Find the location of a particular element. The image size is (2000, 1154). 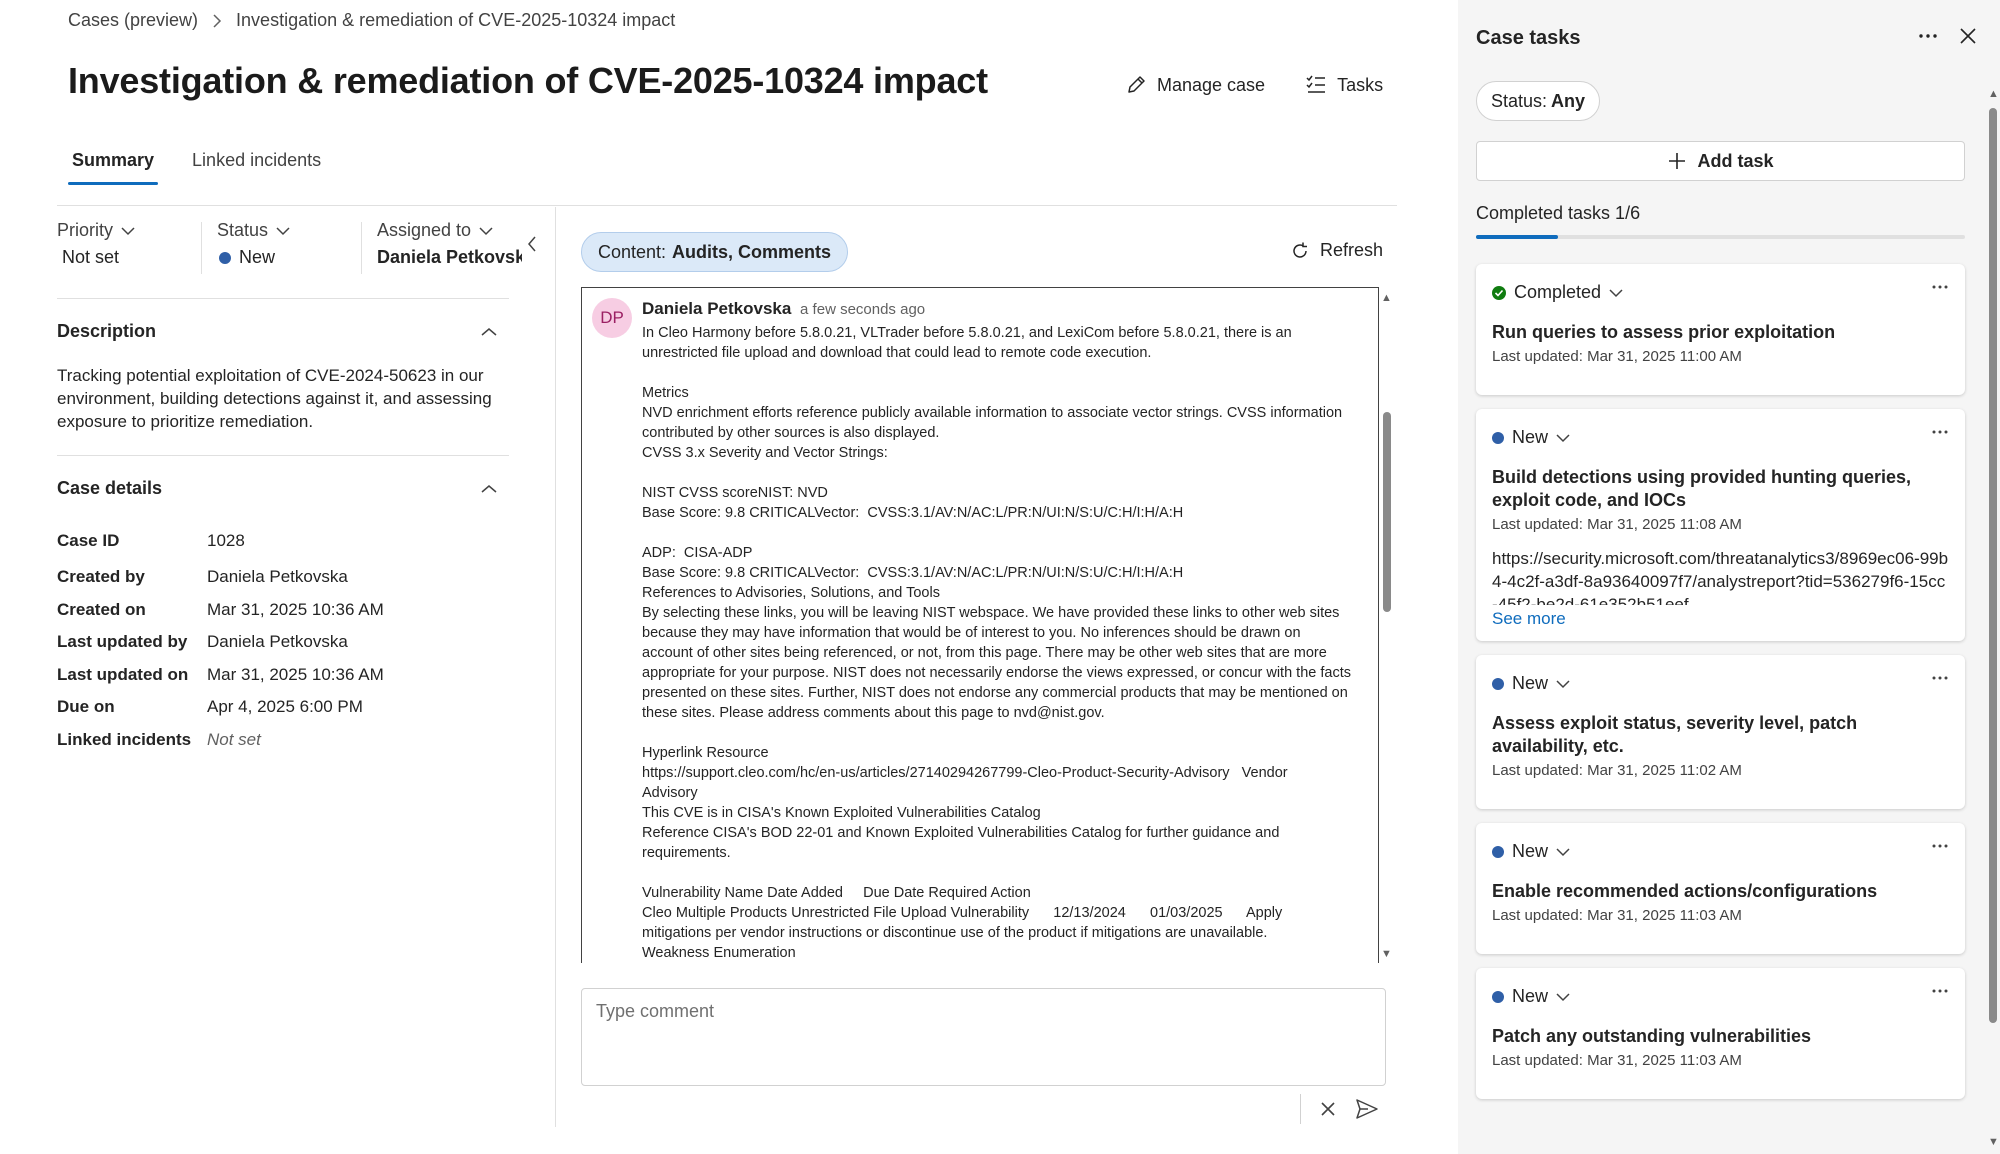

description-heading: Description is located at coordinates (107, 331).